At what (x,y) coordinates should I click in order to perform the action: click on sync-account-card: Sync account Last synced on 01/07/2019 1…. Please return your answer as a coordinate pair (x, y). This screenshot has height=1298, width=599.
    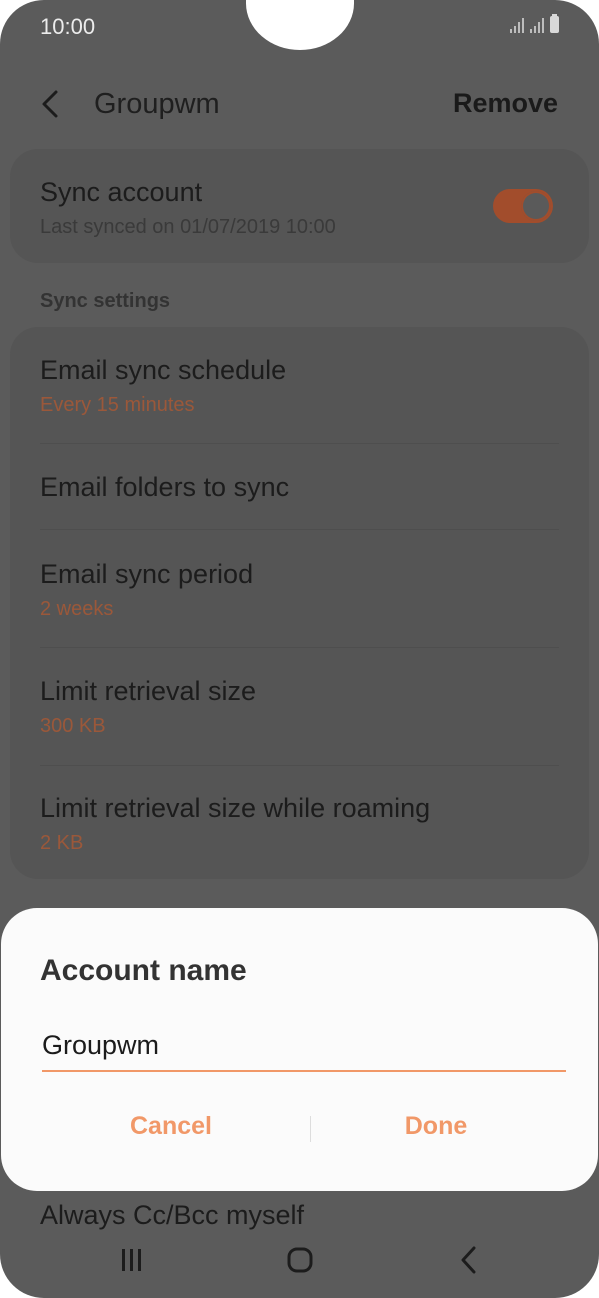
    Looking at the image, I should click on (299, 206).